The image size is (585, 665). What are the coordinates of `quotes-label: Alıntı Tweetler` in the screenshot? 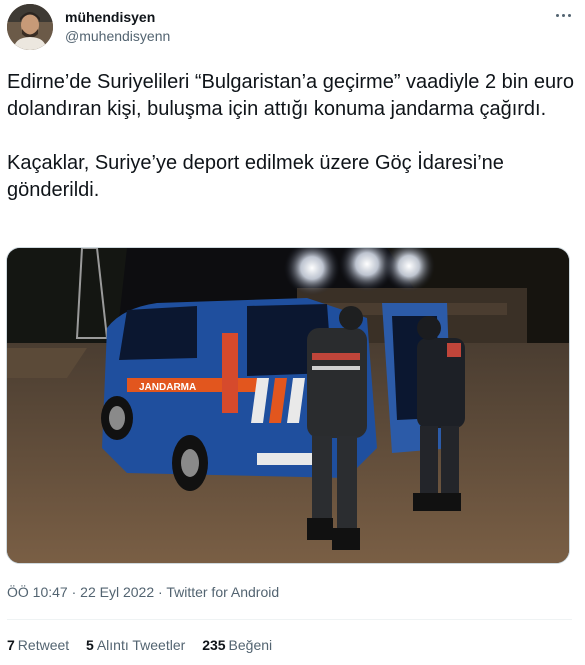 It's located at (141, 645).